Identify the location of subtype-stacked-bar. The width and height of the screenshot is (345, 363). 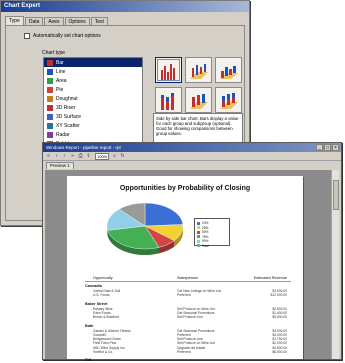
(168, 99).